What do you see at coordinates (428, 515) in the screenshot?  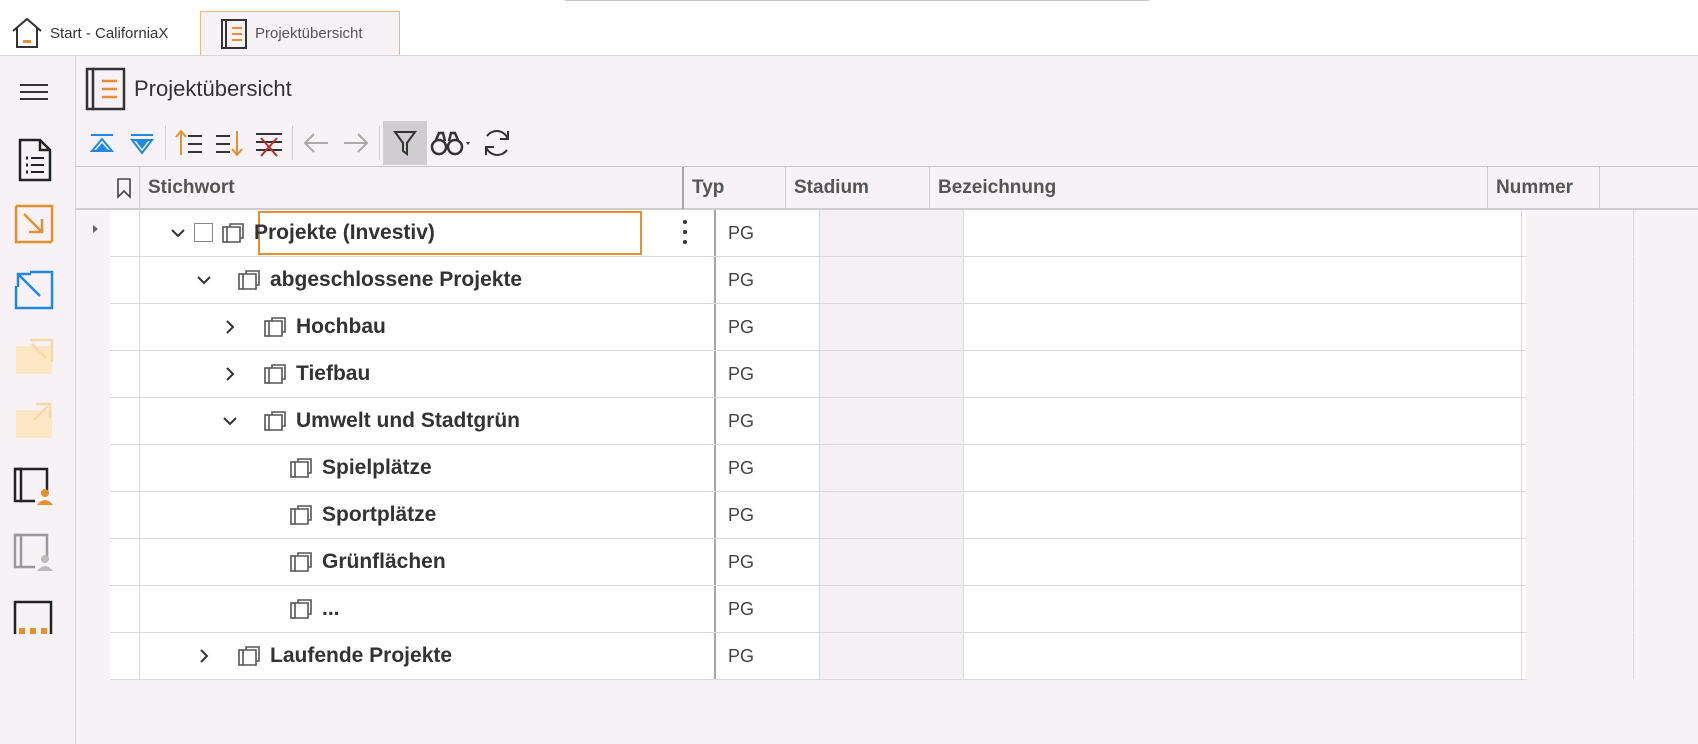 I see `stichwort-cell: Sportplätze` at bounding box center [428, 515].